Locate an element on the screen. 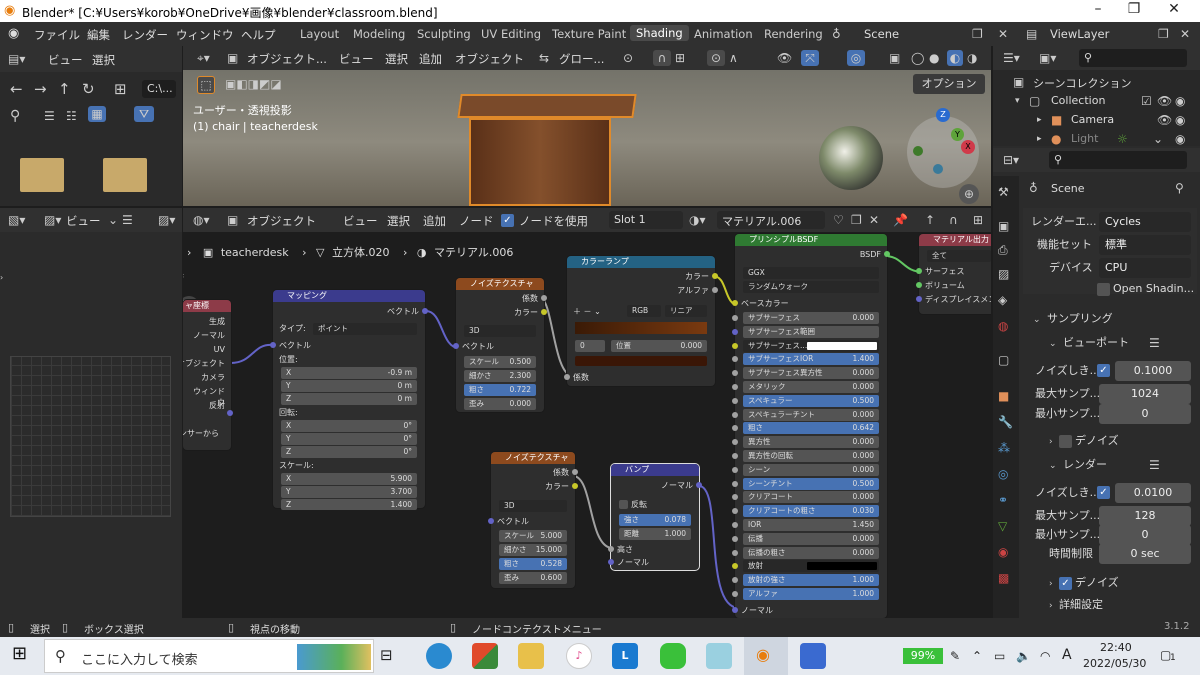 The width and height of the screenshot is (1200, 675). editor-type-icon: ☰▾ is located at coordinates (1011, 58).